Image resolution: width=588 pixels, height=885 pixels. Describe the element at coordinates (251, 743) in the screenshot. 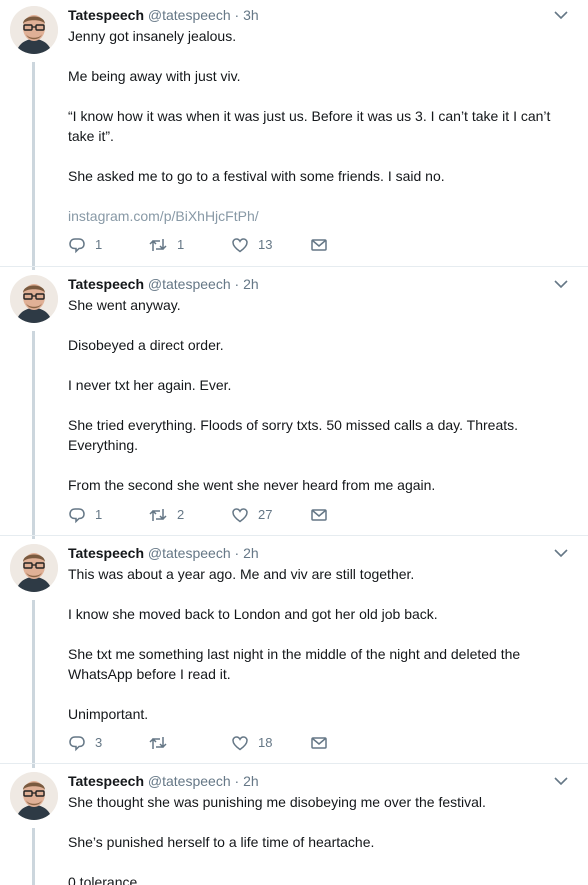

I see `like-button: 18` at that location.